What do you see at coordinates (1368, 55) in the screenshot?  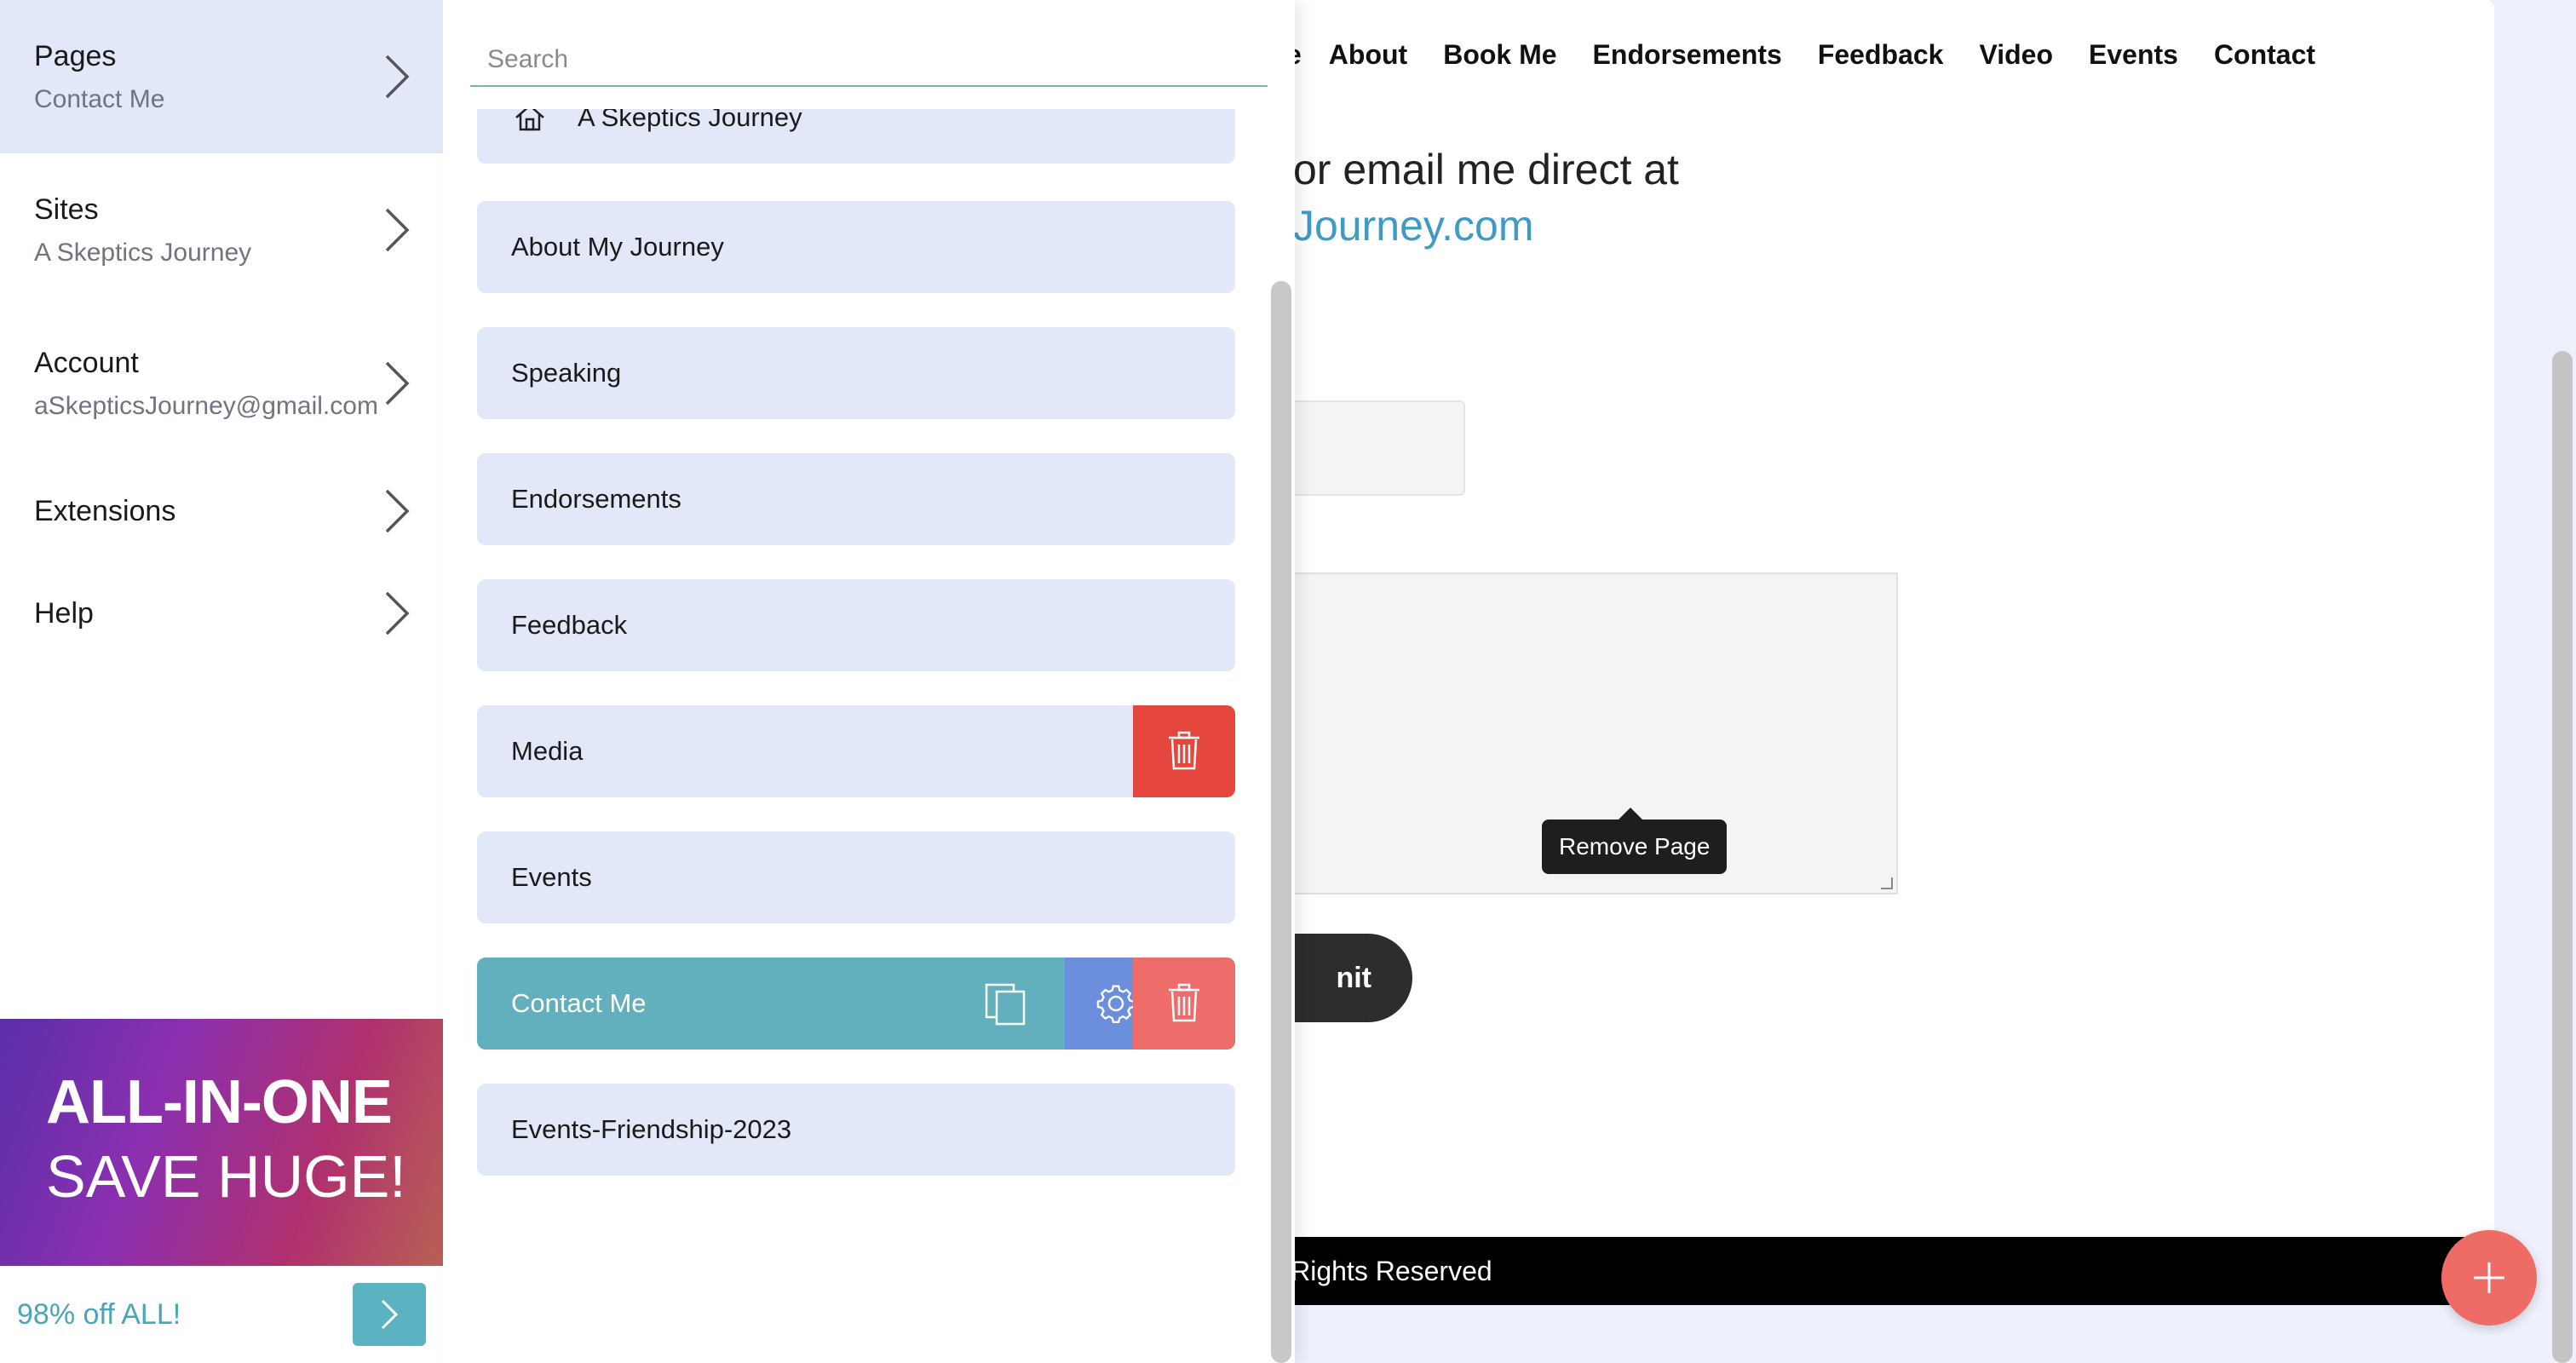 I see `site-nav-about: About` at bounding box center [1368, 55].